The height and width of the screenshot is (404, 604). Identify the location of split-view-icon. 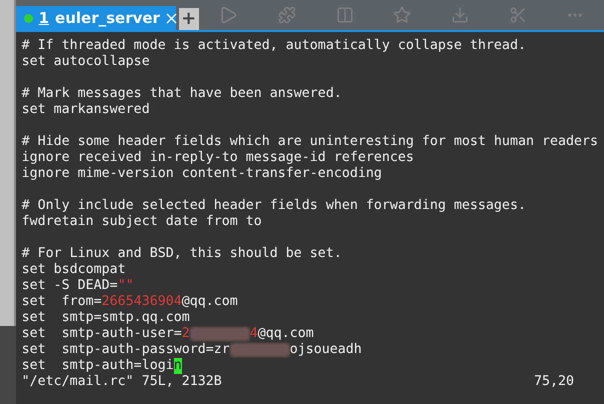
(345, 15).